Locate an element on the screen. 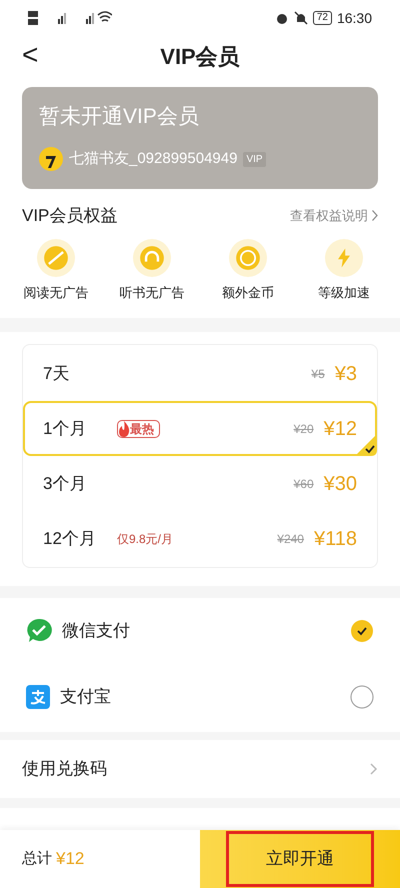  payment-label: 支付宝 is located at coordinates (200, 697).